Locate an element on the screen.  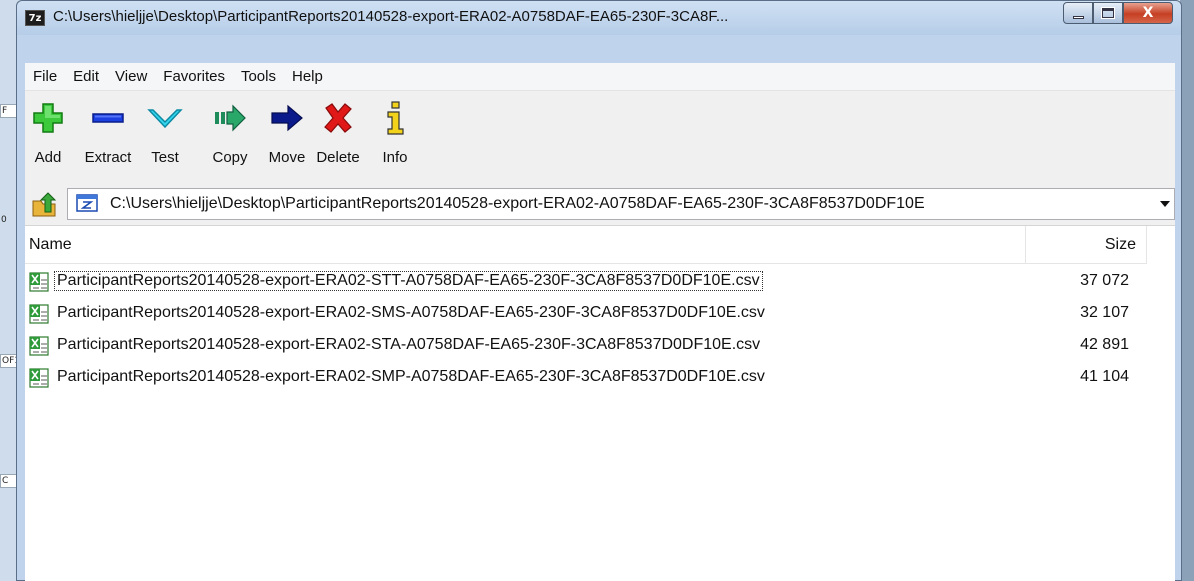
close-button: X is located at coordinates (1148, 13).